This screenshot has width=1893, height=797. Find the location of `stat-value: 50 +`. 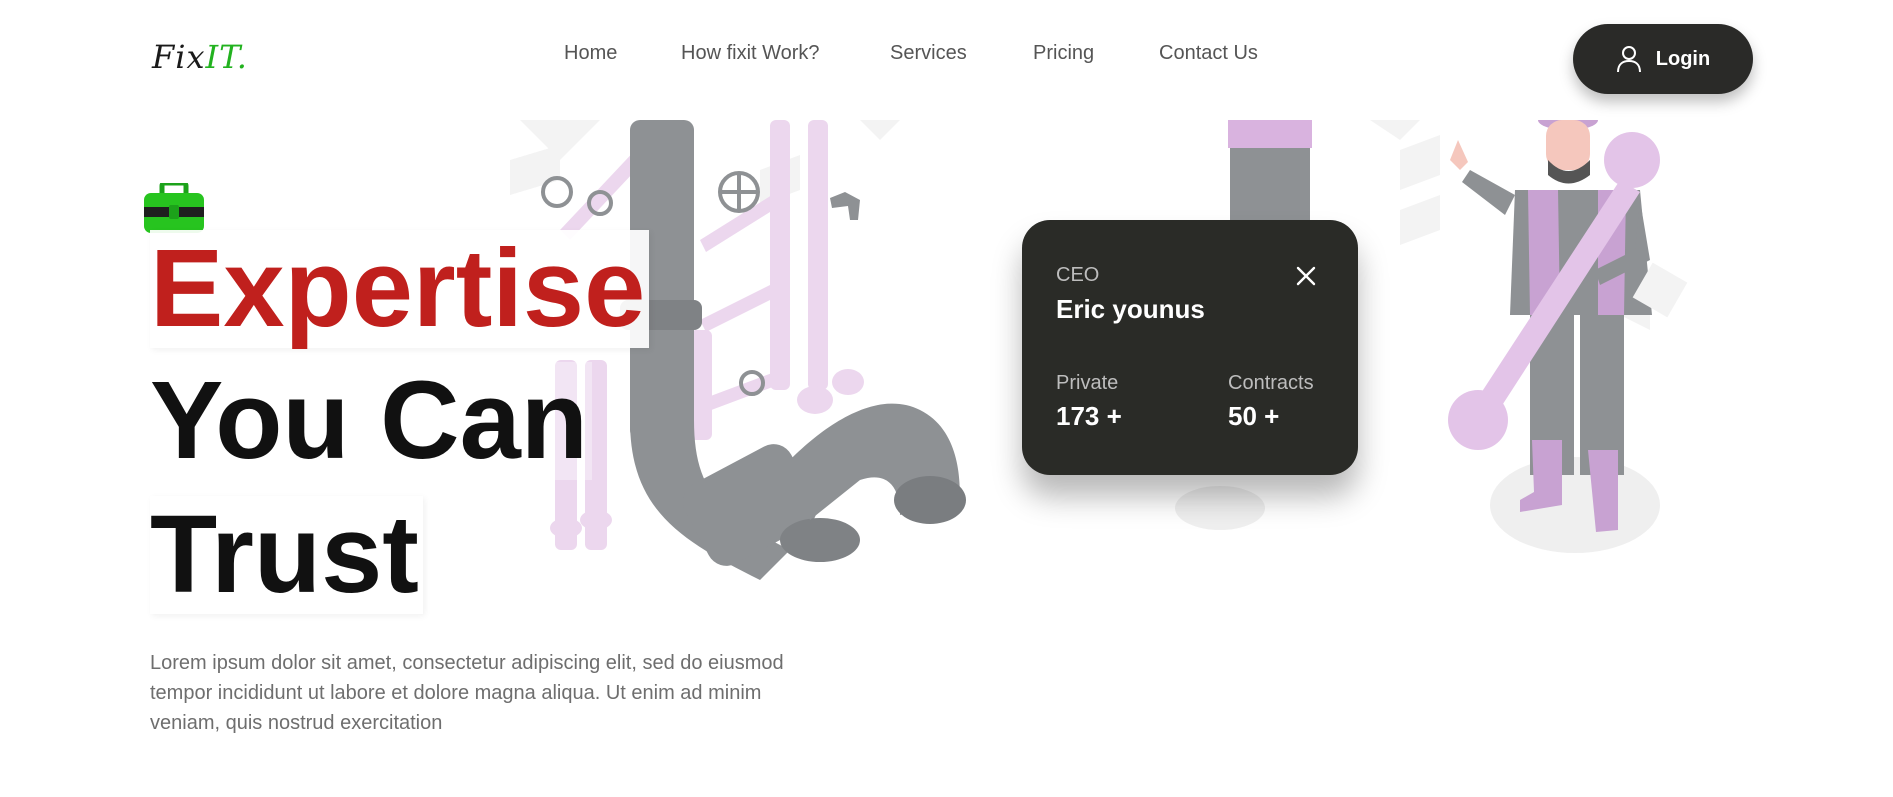

stat-value: 50 + is located at coordinates (1254, 416).